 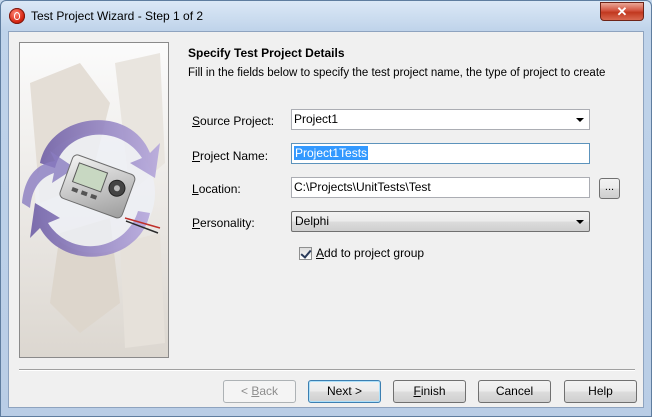 What do you see at coordinates (327, 370) in the screenshot?
I see `footer-divider` at bounding box center [327, 370].